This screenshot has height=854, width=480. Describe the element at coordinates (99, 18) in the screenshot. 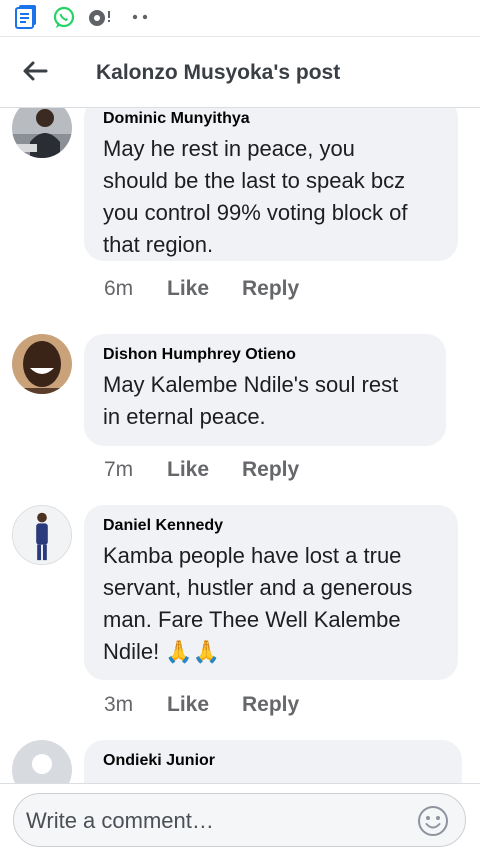

I see `location-icon` at that location.